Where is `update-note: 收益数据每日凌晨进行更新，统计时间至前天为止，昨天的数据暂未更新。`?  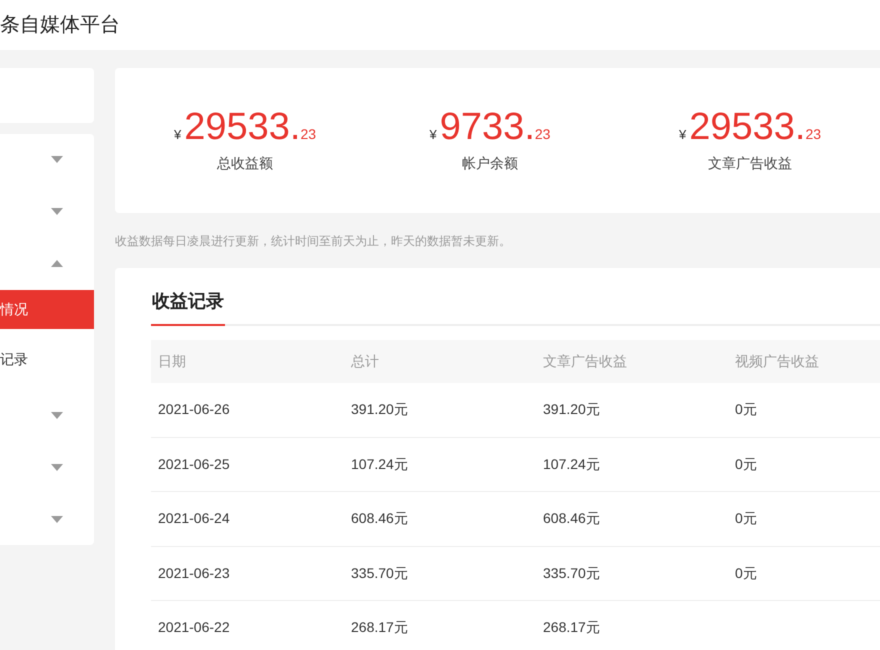
update-note: 收益数据每日凌晨进行更新，统计时间至前天为止，昨天的数据暂未更新。 is located at coordinates (313, 241).